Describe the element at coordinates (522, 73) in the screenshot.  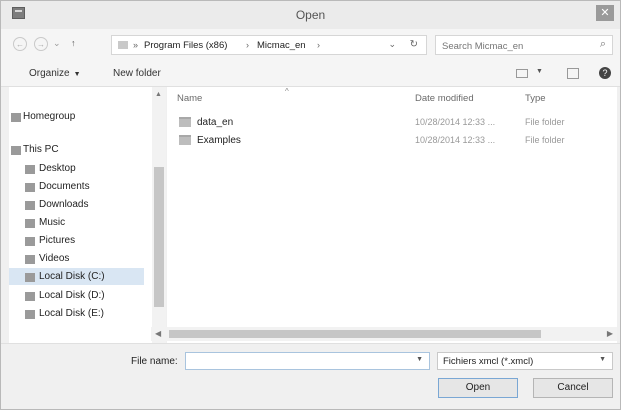
I see `change-view-icon` at that location.